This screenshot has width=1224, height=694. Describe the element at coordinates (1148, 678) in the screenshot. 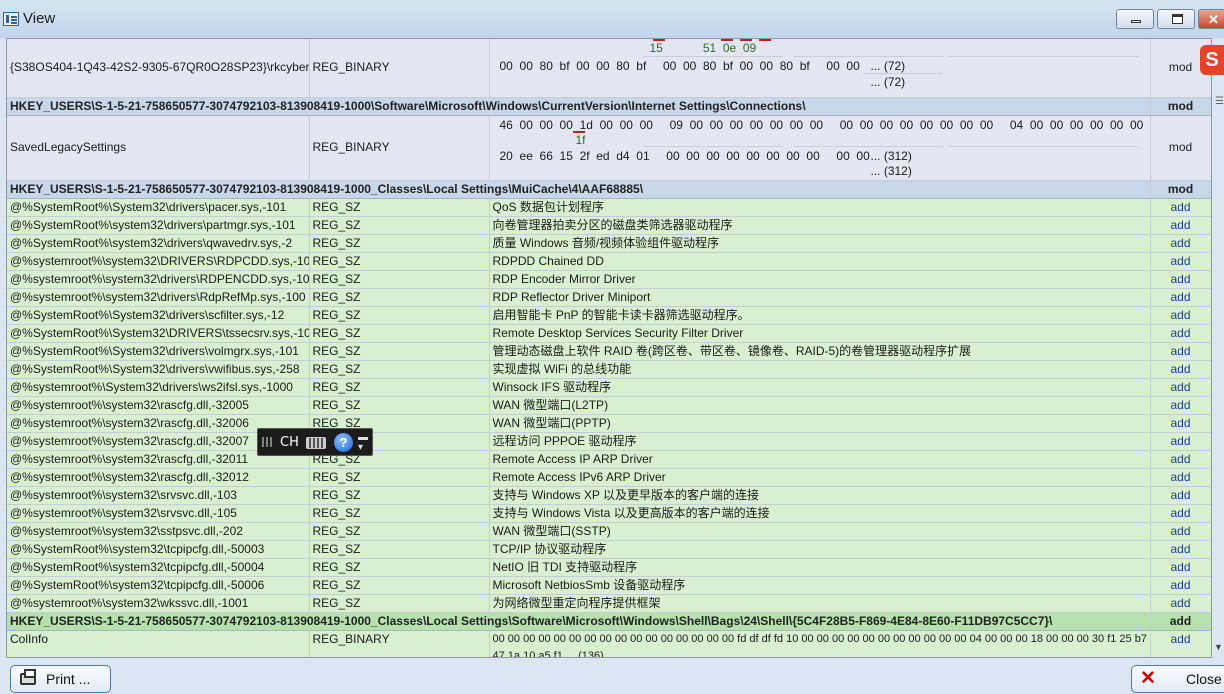

I see `close-x-icon: ✕` at that location.